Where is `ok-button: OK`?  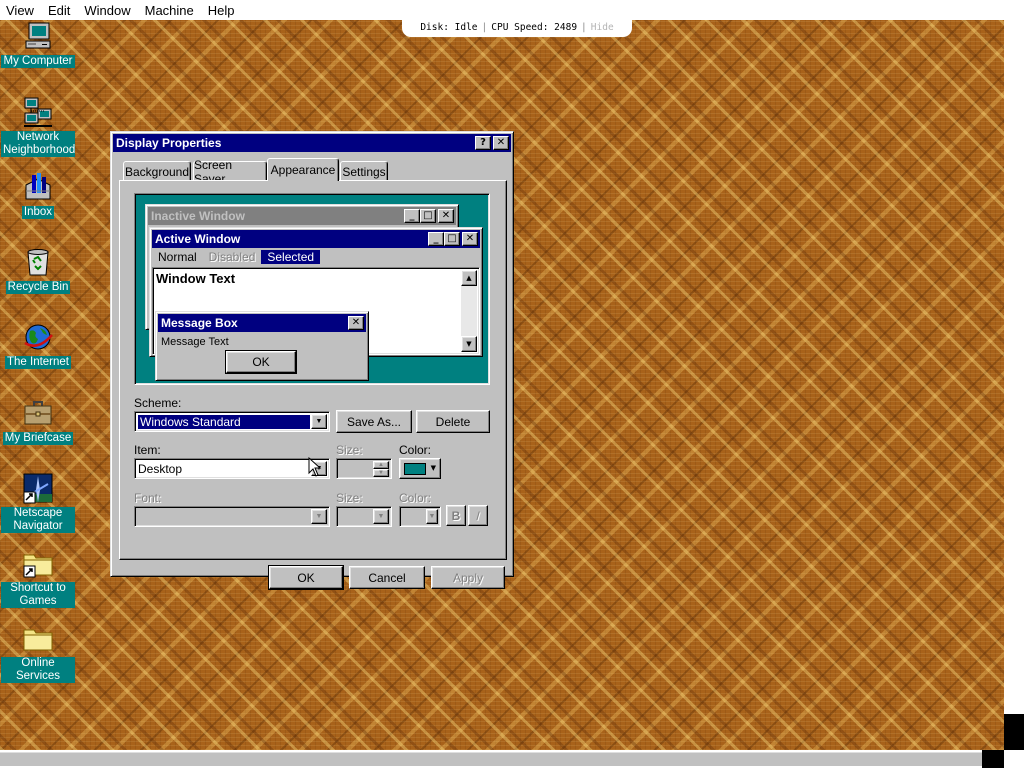
ok-button: OK is located at coordinates (306, 577).